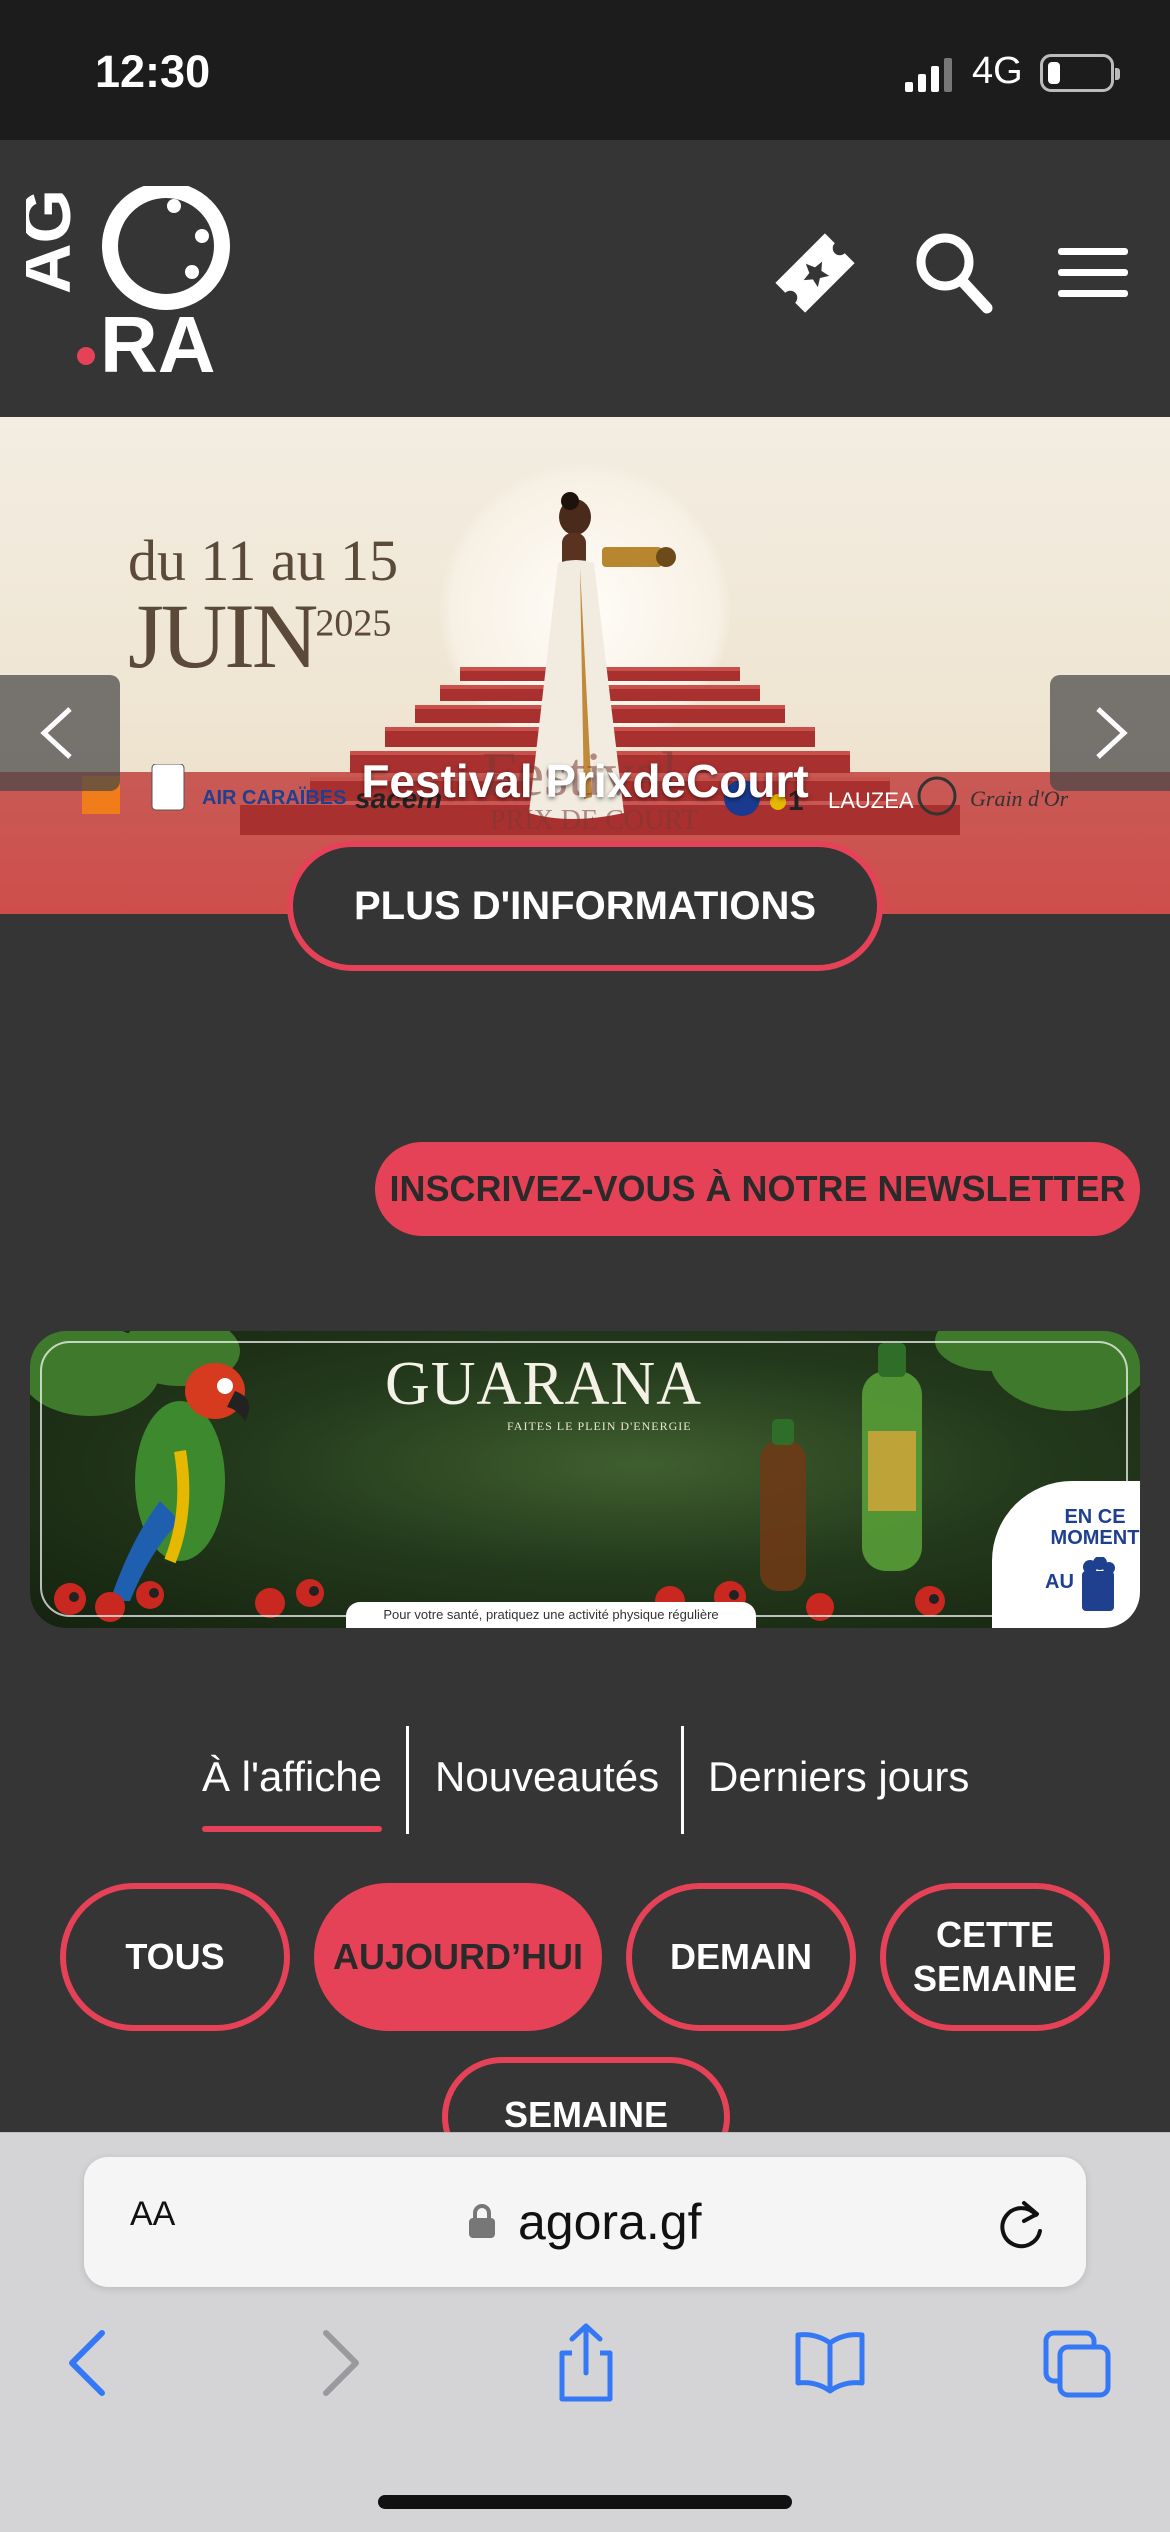 The height and width of the screenshot is (2532, 1170). Describe the element at coordinates (815, 273) in the screenshot. I see `ticket-icon` at that location.